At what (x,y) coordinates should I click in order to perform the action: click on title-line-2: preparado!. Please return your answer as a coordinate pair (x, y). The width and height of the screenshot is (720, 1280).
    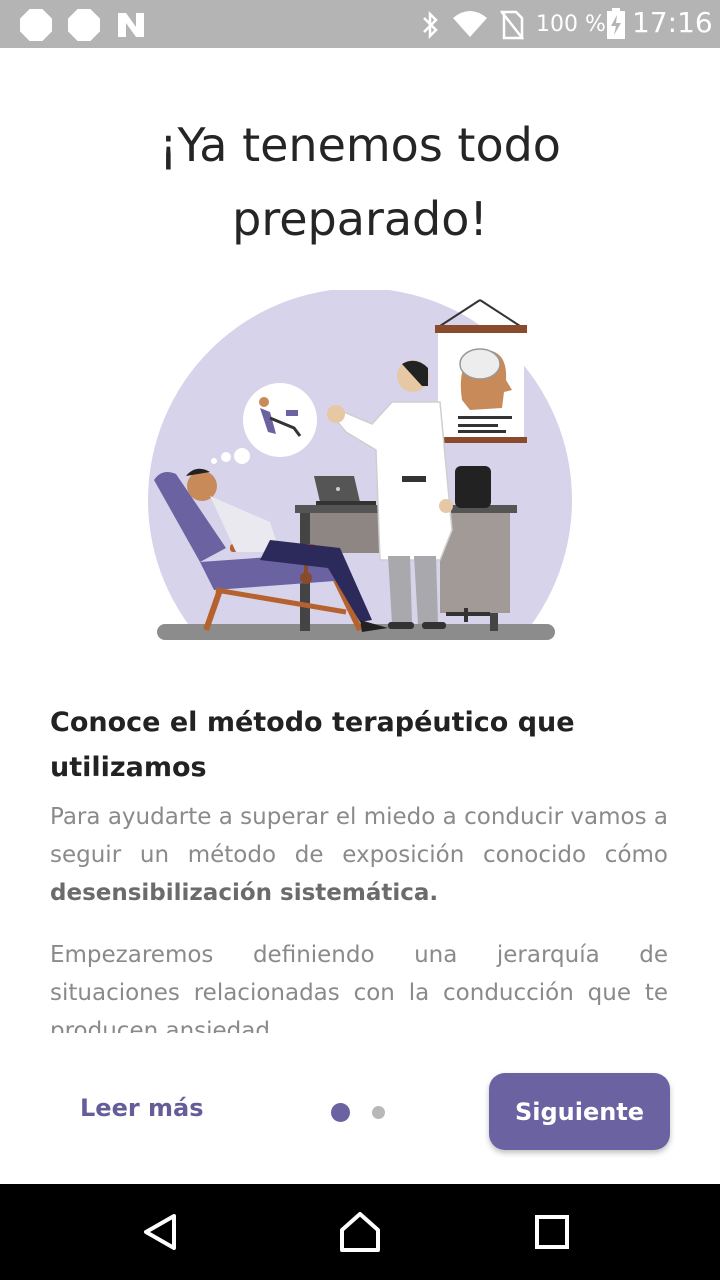
    Looking at the image, I should click on (360, 219).